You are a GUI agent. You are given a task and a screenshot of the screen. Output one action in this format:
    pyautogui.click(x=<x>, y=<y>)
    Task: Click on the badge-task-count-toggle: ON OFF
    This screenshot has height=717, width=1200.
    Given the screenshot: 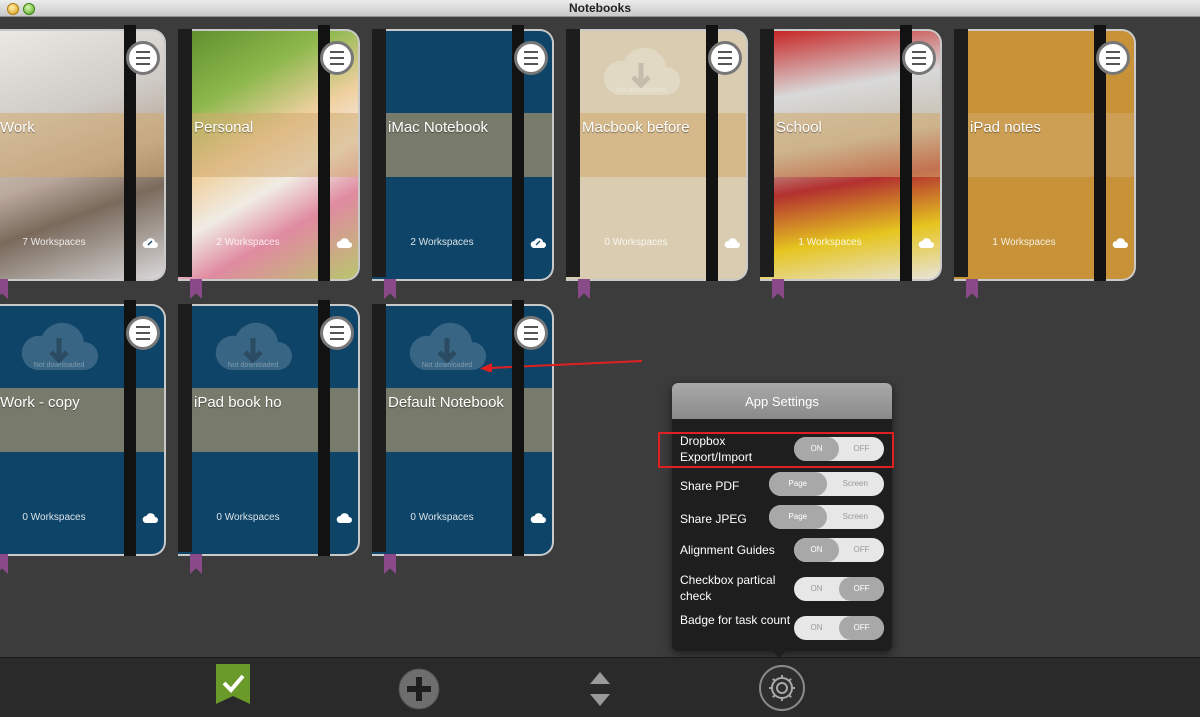 What is the action you would take?
    pyautogui.click(x=839, y=628)
    